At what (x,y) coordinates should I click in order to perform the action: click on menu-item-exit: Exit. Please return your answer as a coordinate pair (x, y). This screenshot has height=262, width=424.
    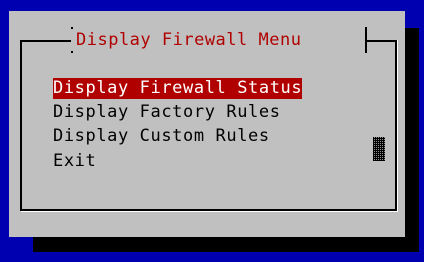
    Looking at the image, I should click on (74, 161).